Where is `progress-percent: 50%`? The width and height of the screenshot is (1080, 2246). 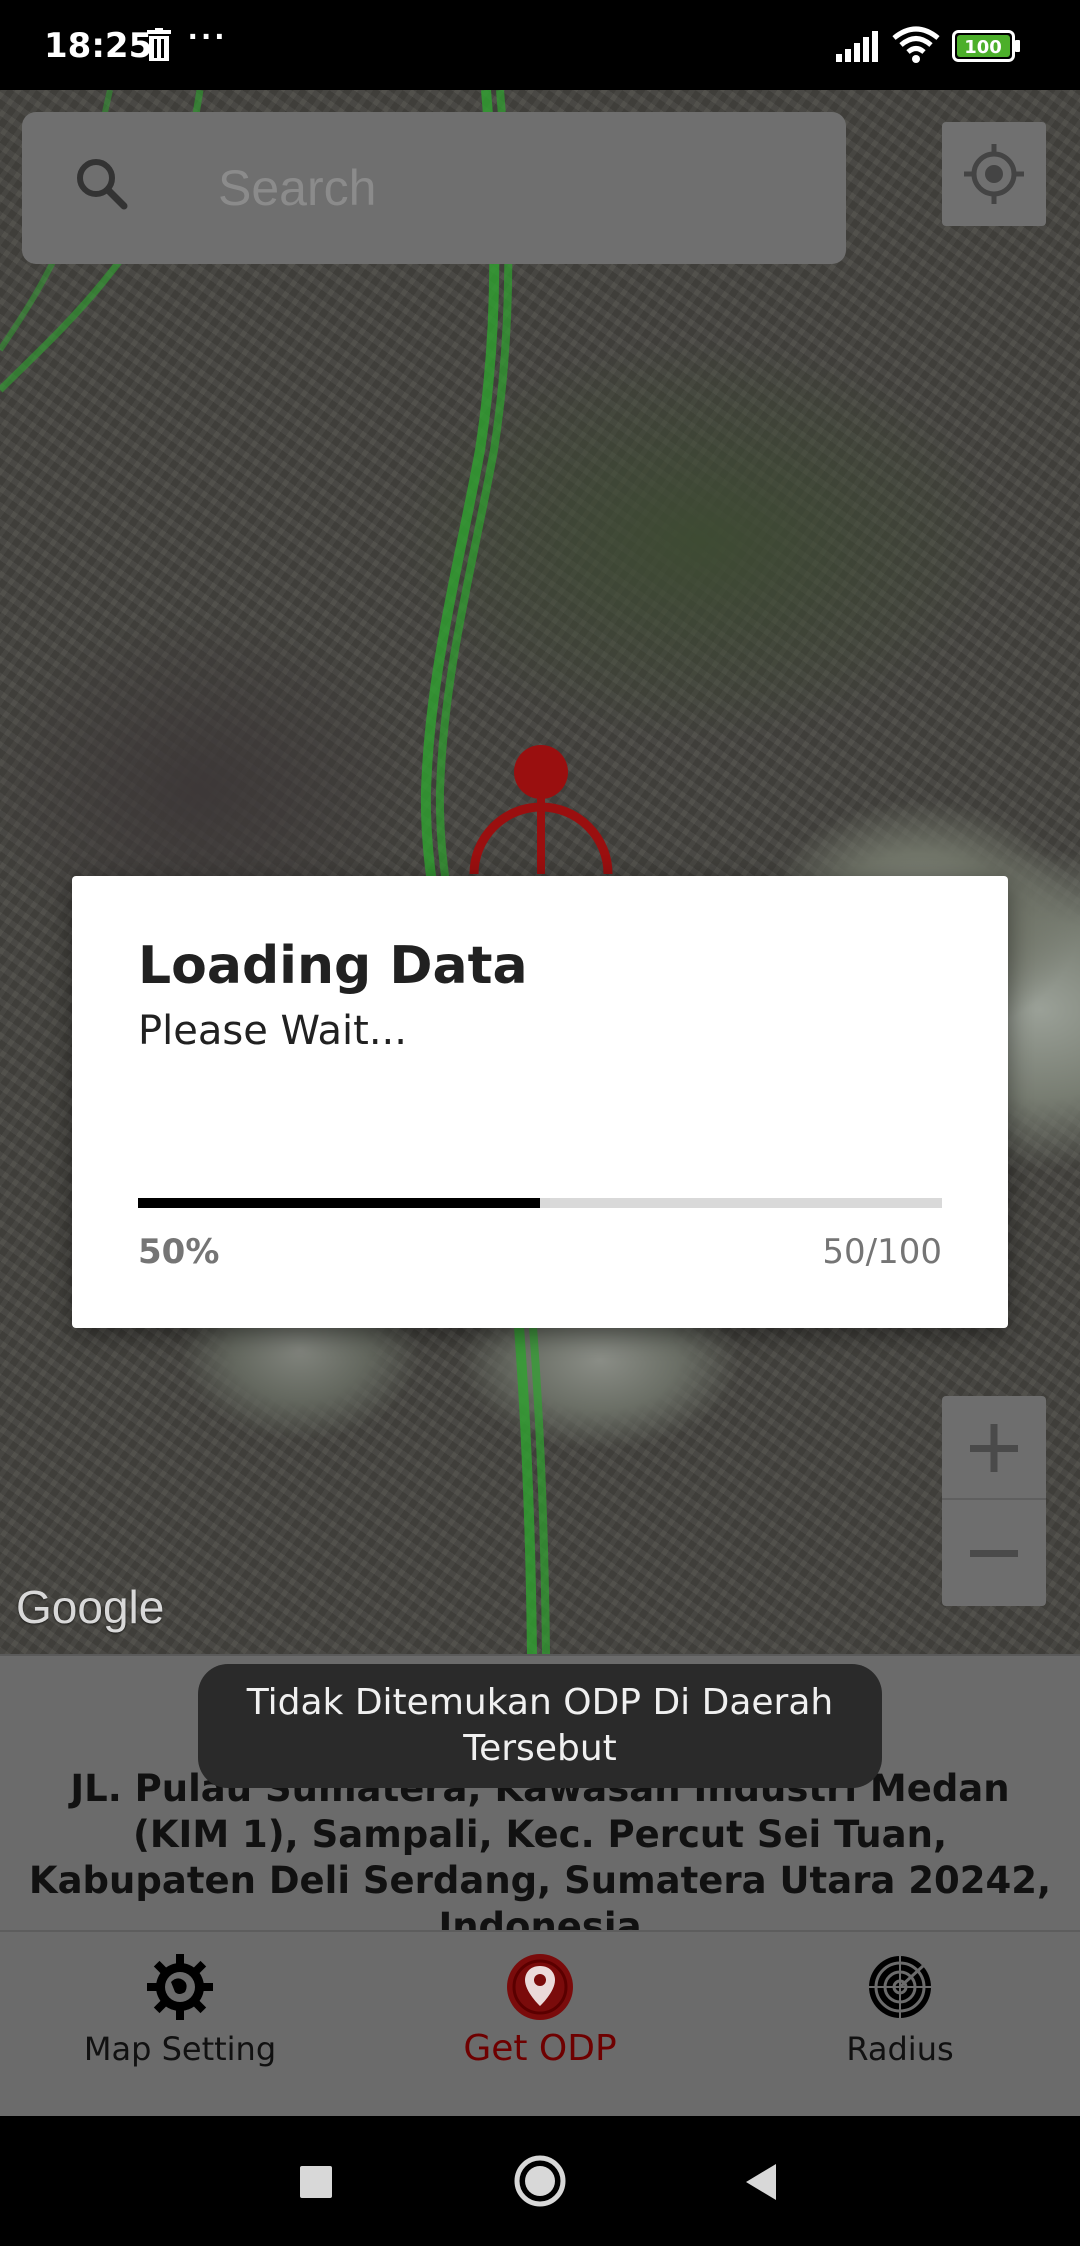
progress-percent: 50% is located at coordinates (179, 1252).